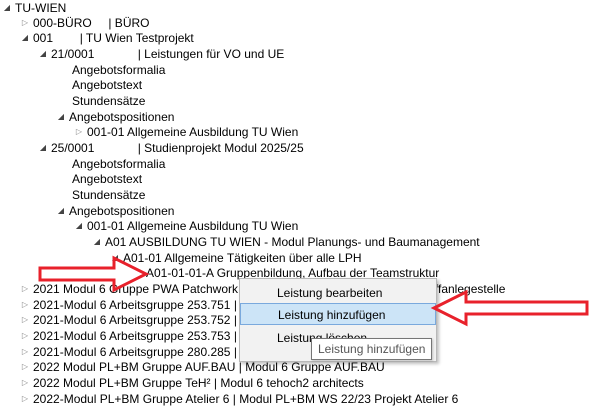 This screenshot has height=410, width=600. What do you see at coordinates (161, 54) in the screenshot?
I see `tree-node: ◢ 21/0001 | Leistungen für VO und UE` at bounding box center [161, 54].